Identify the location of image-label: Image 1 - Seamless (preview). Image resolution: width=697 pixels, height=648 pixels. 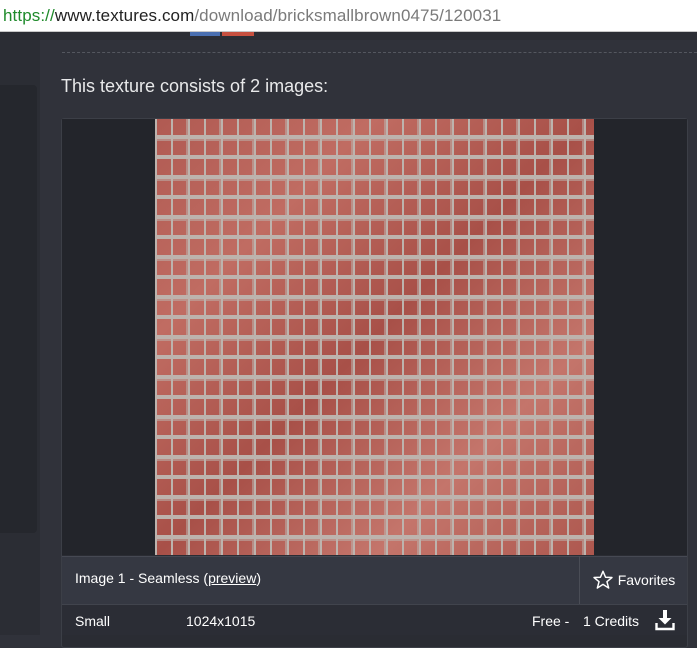
(168, 578).